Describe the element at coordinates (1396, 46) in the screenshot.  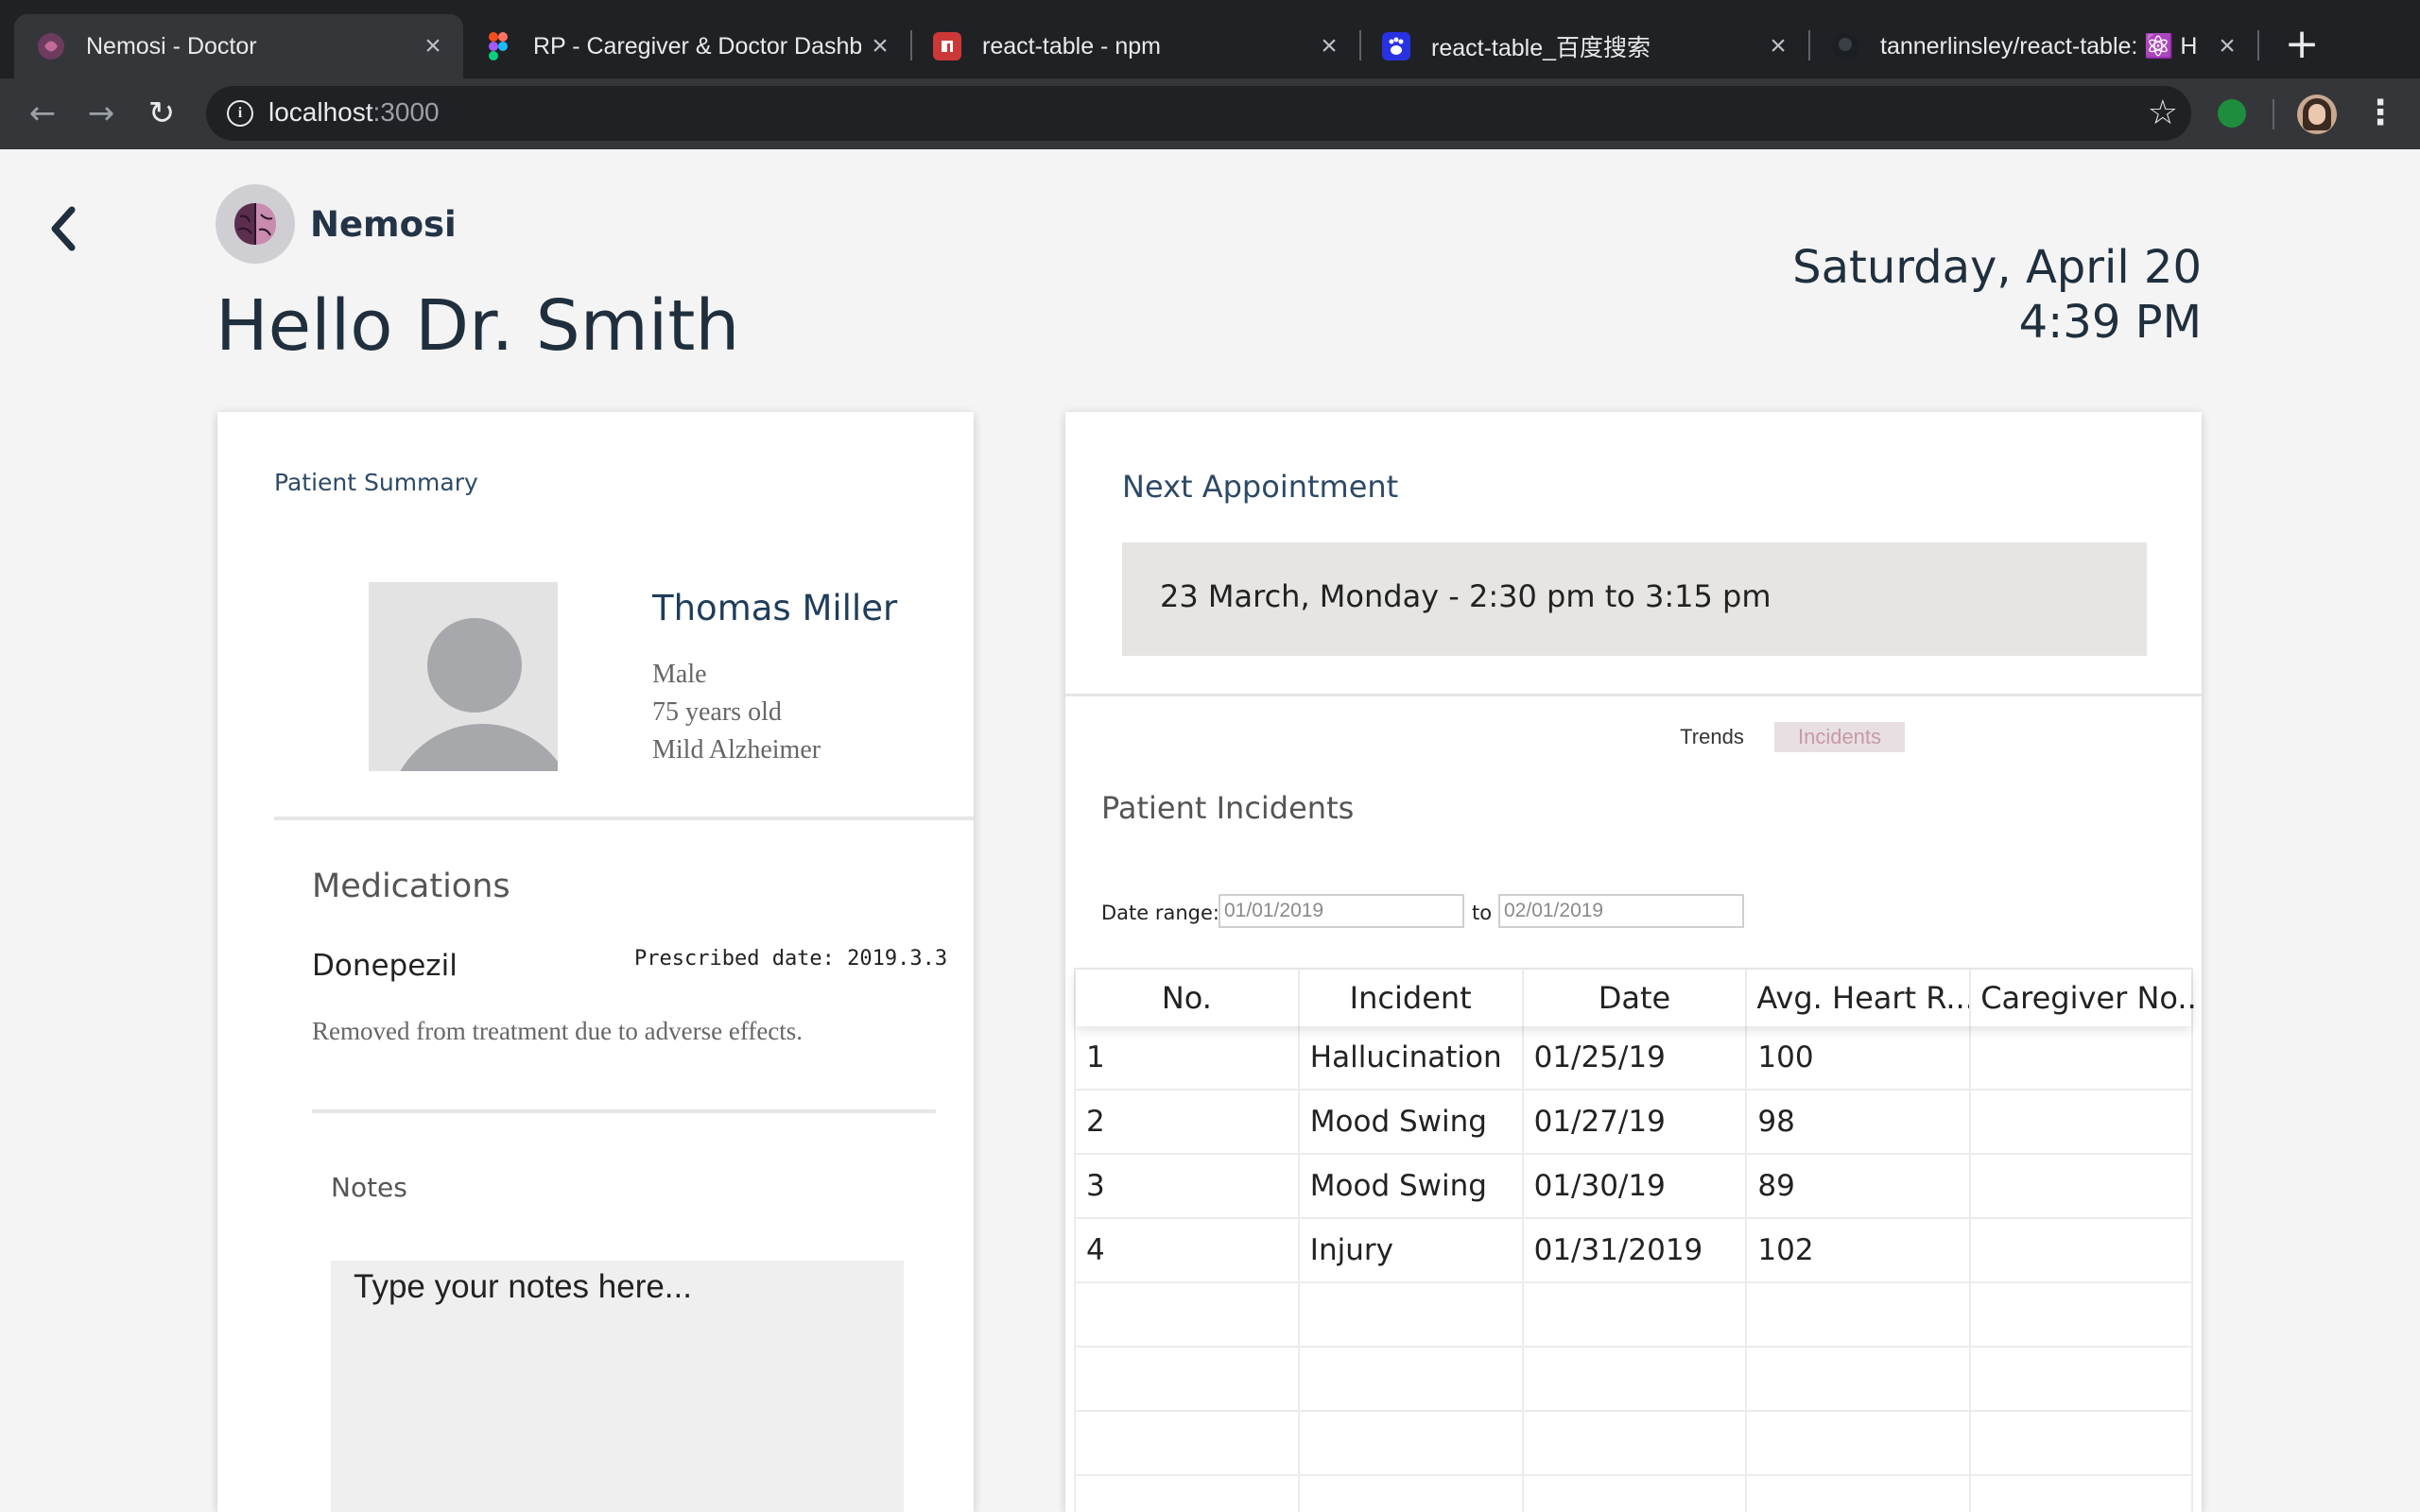
I see `baidu-favicon-icon` at that location.